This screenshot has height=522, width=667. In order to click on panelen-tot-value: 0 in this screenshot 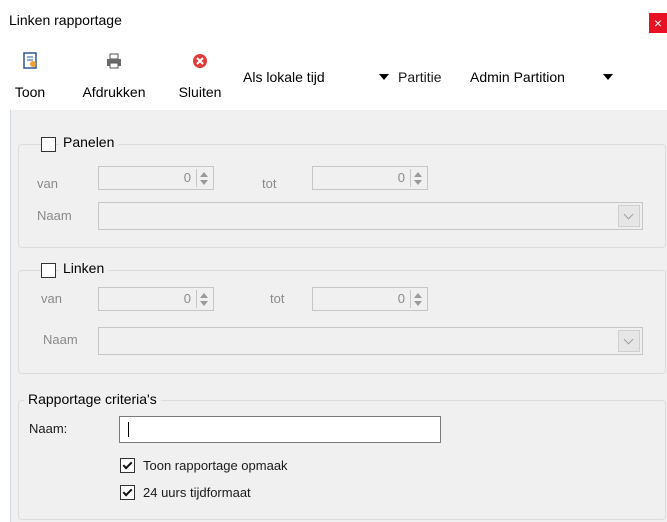, I will do `click(401, 177)`.